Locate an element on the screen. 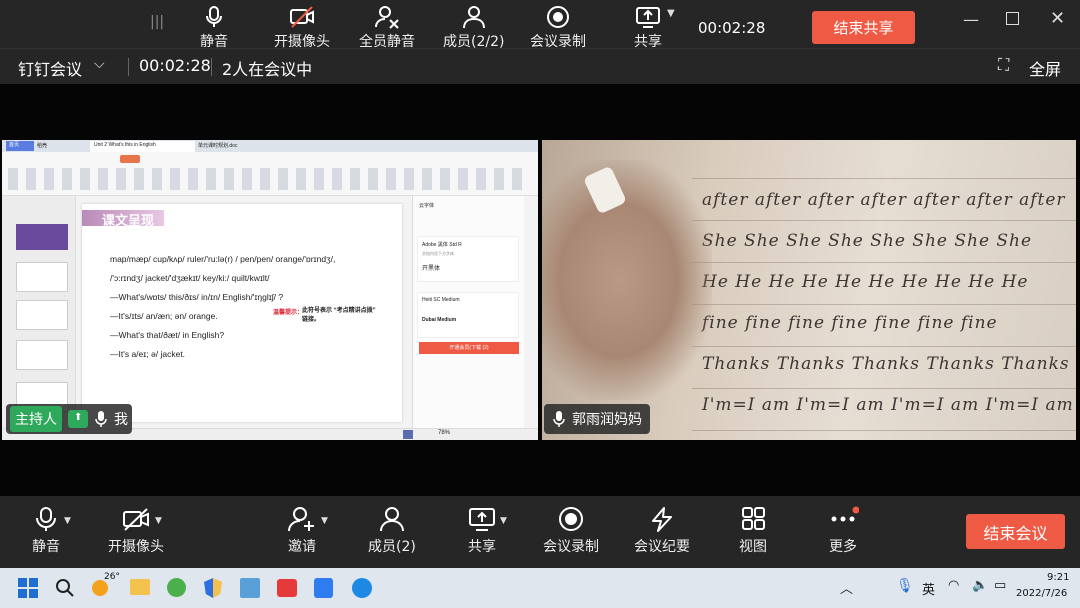  self-label: 我 is located at coordinates (121, 420).